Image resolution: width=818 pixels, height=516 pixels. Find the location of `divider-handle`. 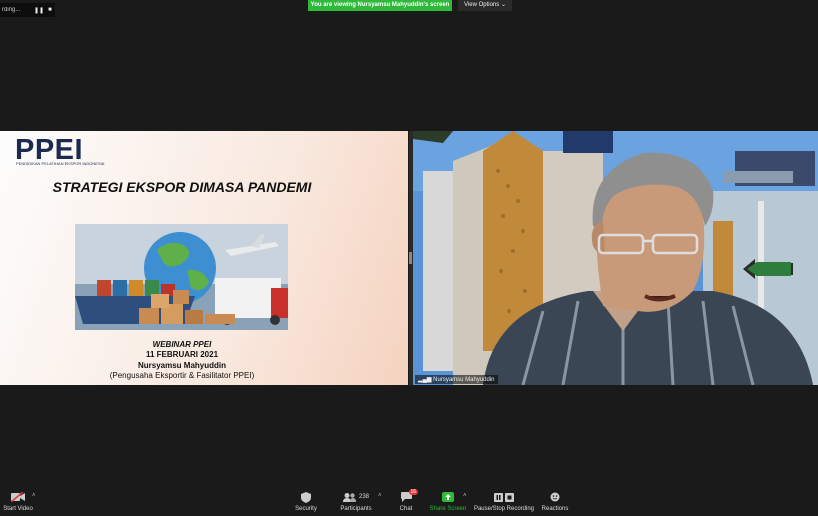

divider-handle is located at coordinates (410, 258).